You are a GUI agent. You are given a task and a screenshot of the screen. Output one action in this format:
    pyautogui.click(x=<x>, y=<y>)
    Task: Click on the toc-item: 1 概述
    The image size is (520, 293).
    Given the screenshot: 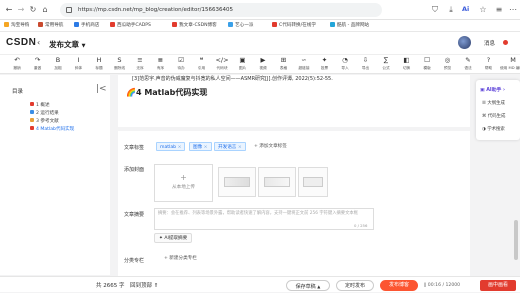 What is the action you would take?
    pyautogui.click(x=40, y=105)
    